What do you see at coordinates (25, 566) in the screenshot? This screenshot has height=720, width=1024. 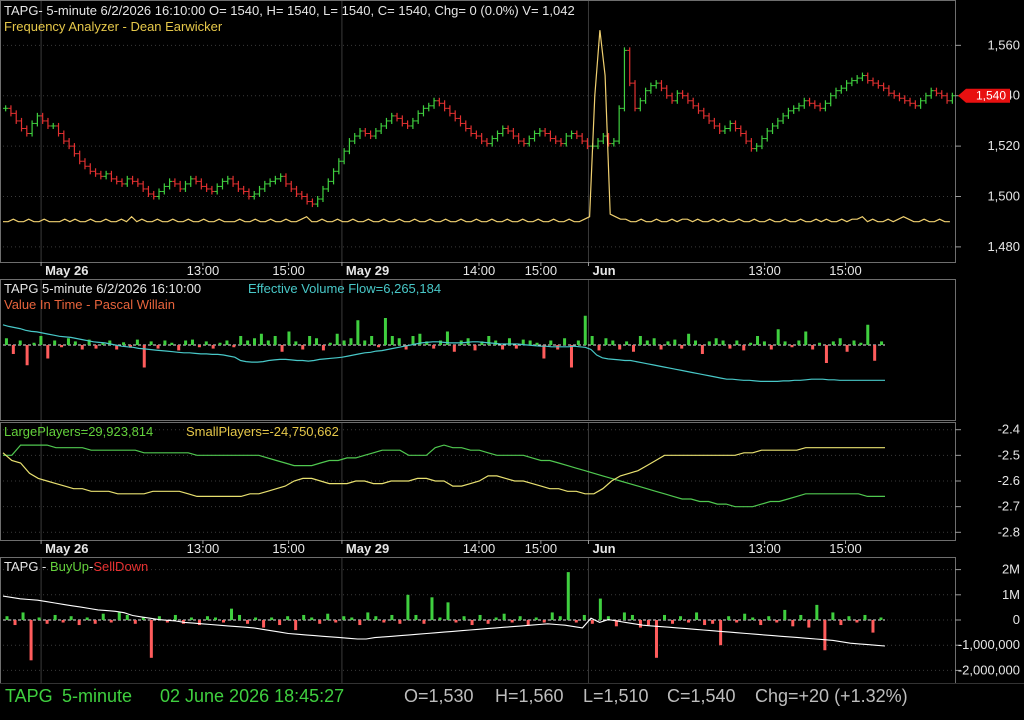 I see `buysell-prefix: TAPG -` at bounding box center [25, 566].